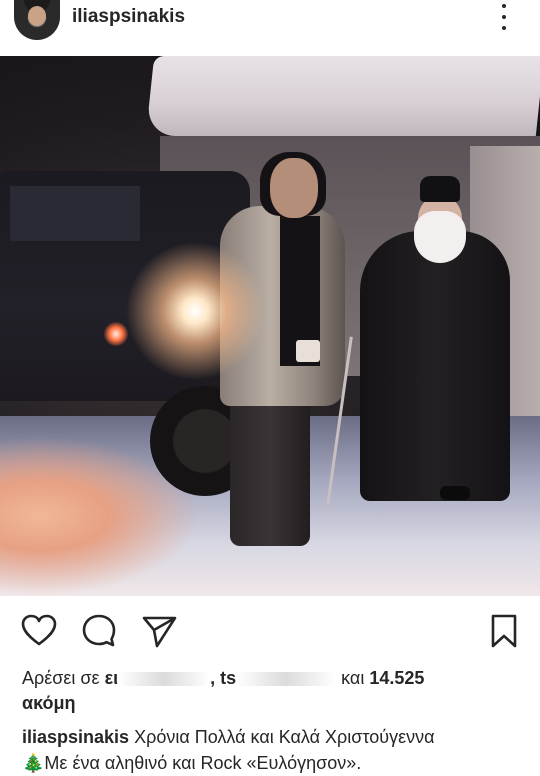 The image size is (540, 776). I want to click on snow-covered-roof, so click(342, 96).